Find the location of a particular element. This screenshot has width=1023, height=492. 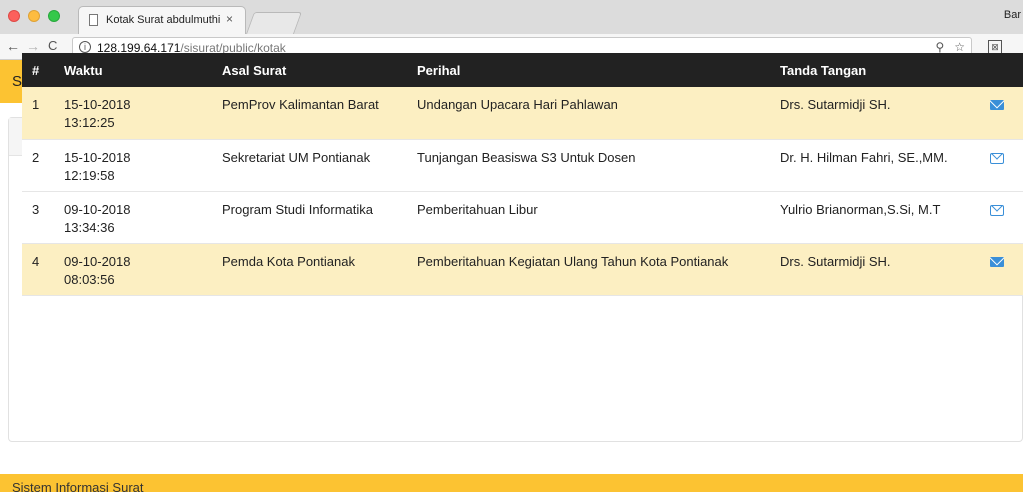

row-waktu: 09-10-2018 13:34:36 is located at coordinates (133, 217).